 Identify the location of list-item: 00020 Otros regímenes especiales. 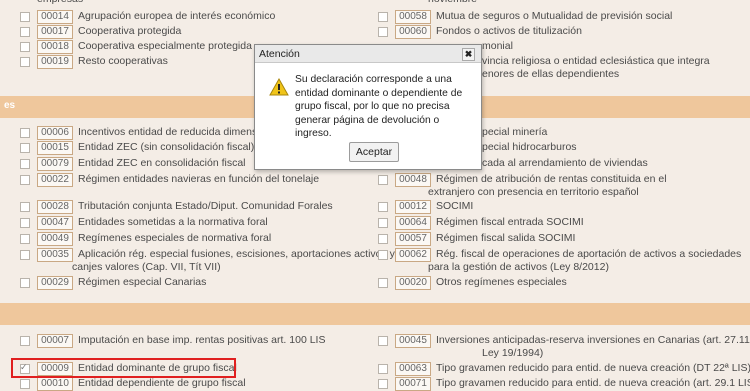
(472, 283).